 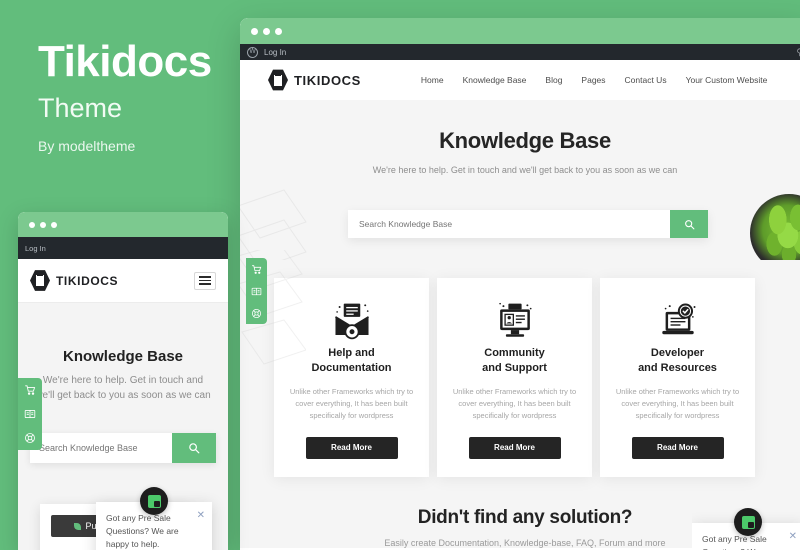 I want to click on nav-item-your-custom-website: Your Custom Website, so click(x=727, y=80).